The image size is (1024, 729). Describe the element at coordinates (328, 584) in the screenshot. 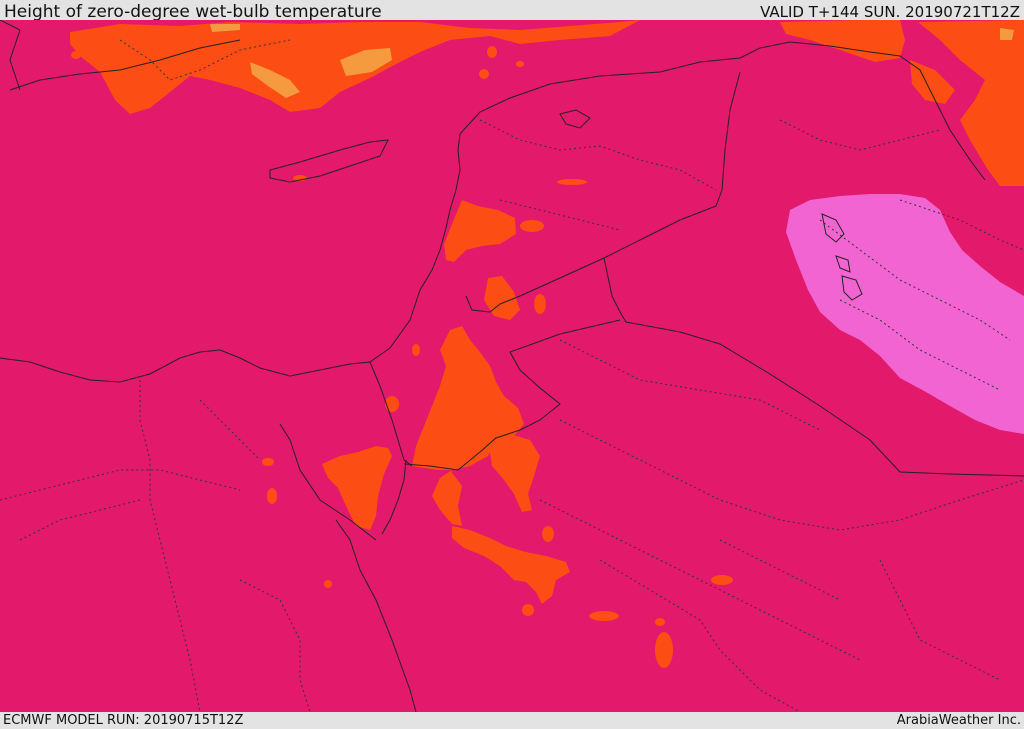

I see `orange-blob-egypt` at that location.